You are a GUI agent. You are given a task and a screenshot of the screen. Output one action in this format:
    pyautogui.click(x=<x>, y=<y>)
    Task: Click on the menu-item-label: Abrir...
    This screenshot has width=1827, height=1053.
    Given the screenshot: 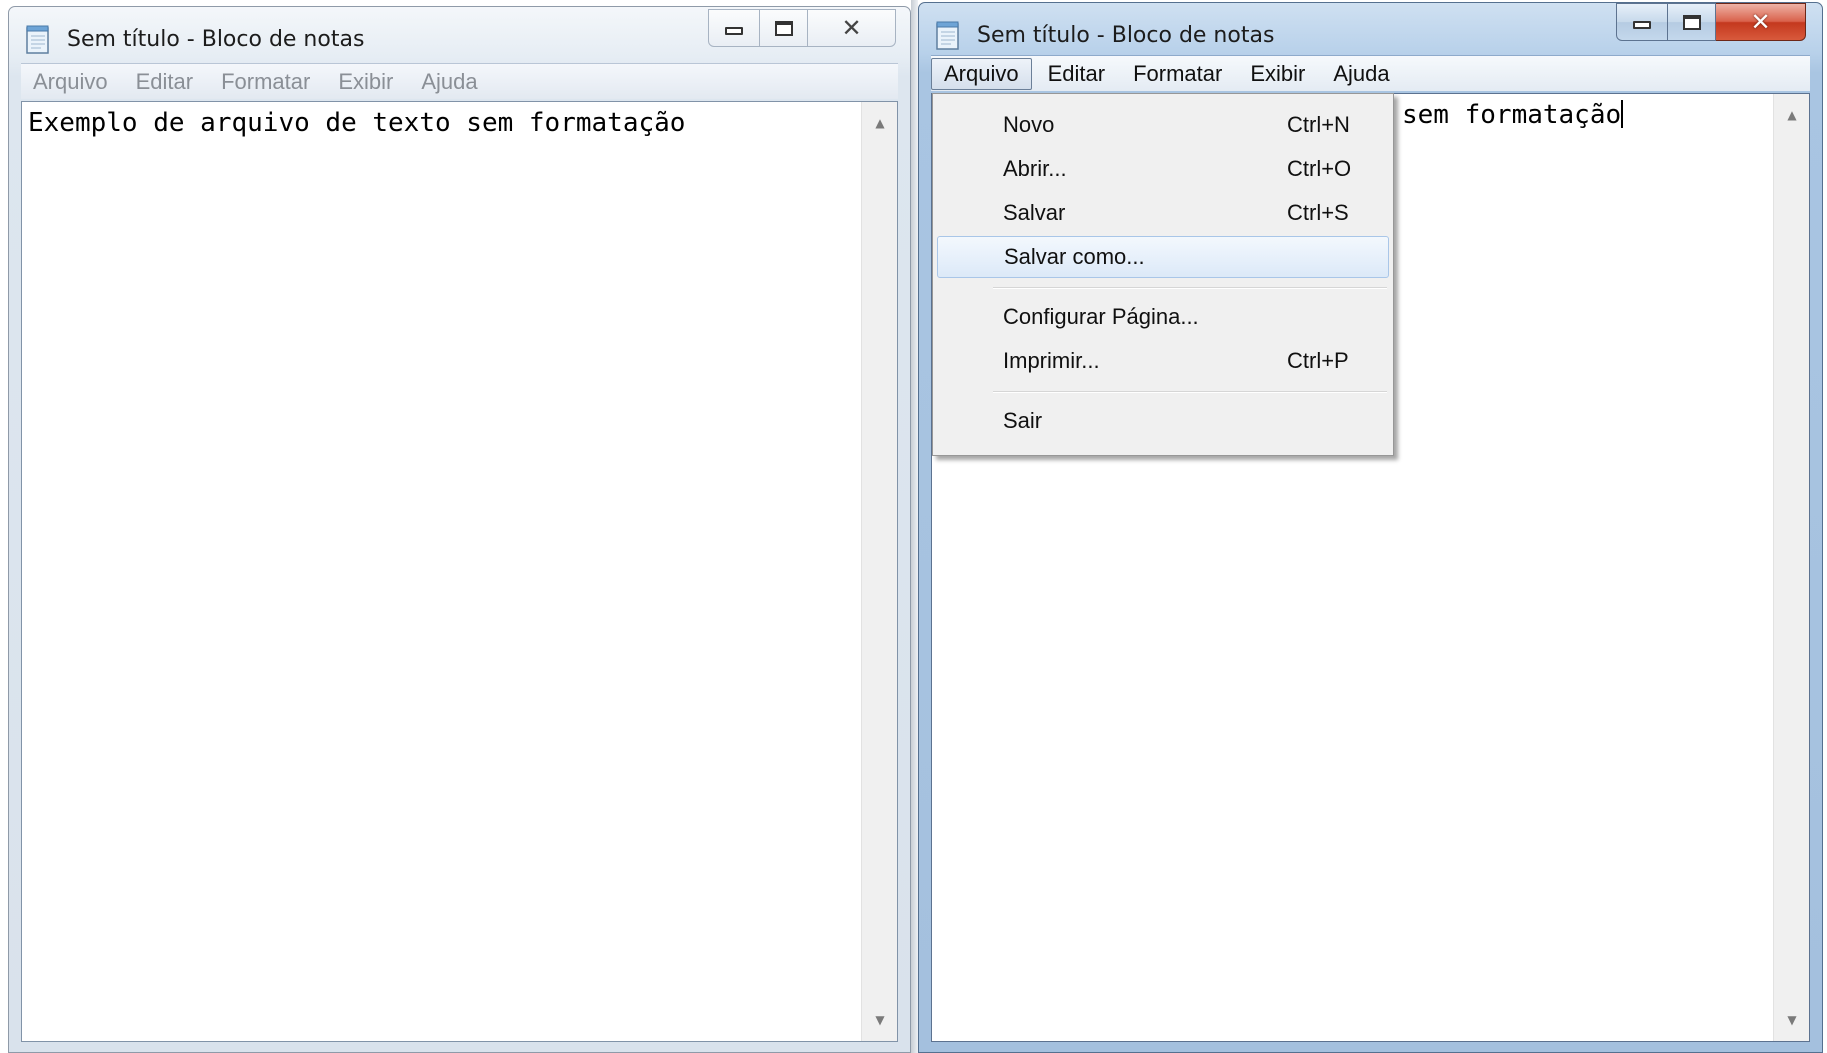 What is the action you would take?
    pyautogui.click(x=1035, y=168)
    